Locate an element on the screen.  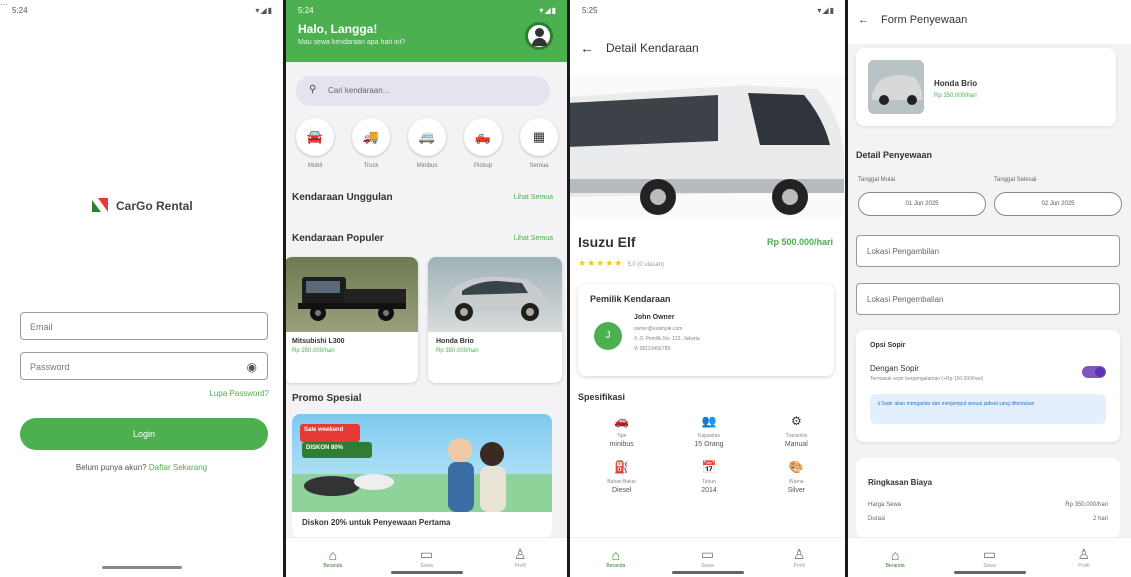
owner-phone: ✆ 08123456789 is located at coordinates (652, 349).